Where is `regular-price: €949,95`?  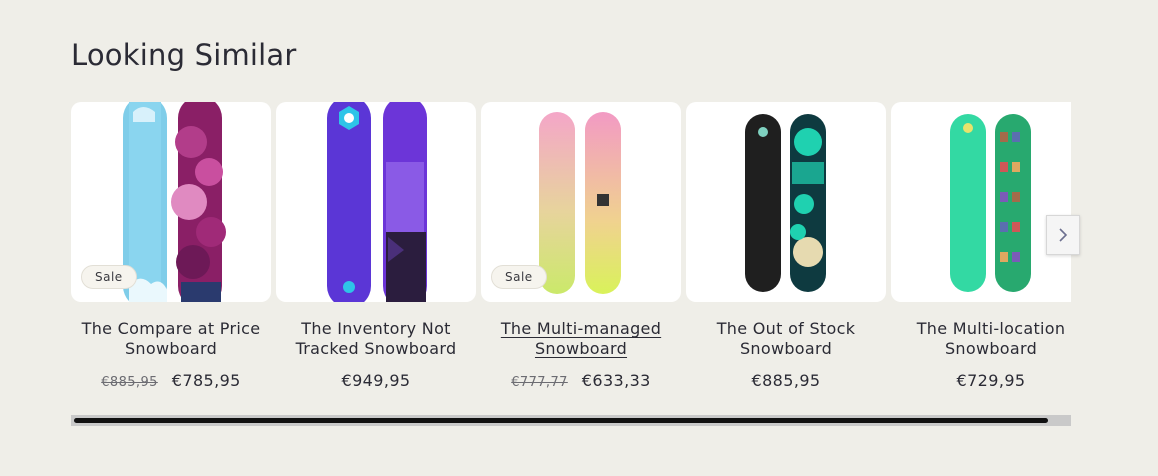 regular-price: €949,95 is located at coordinates (376, 380).